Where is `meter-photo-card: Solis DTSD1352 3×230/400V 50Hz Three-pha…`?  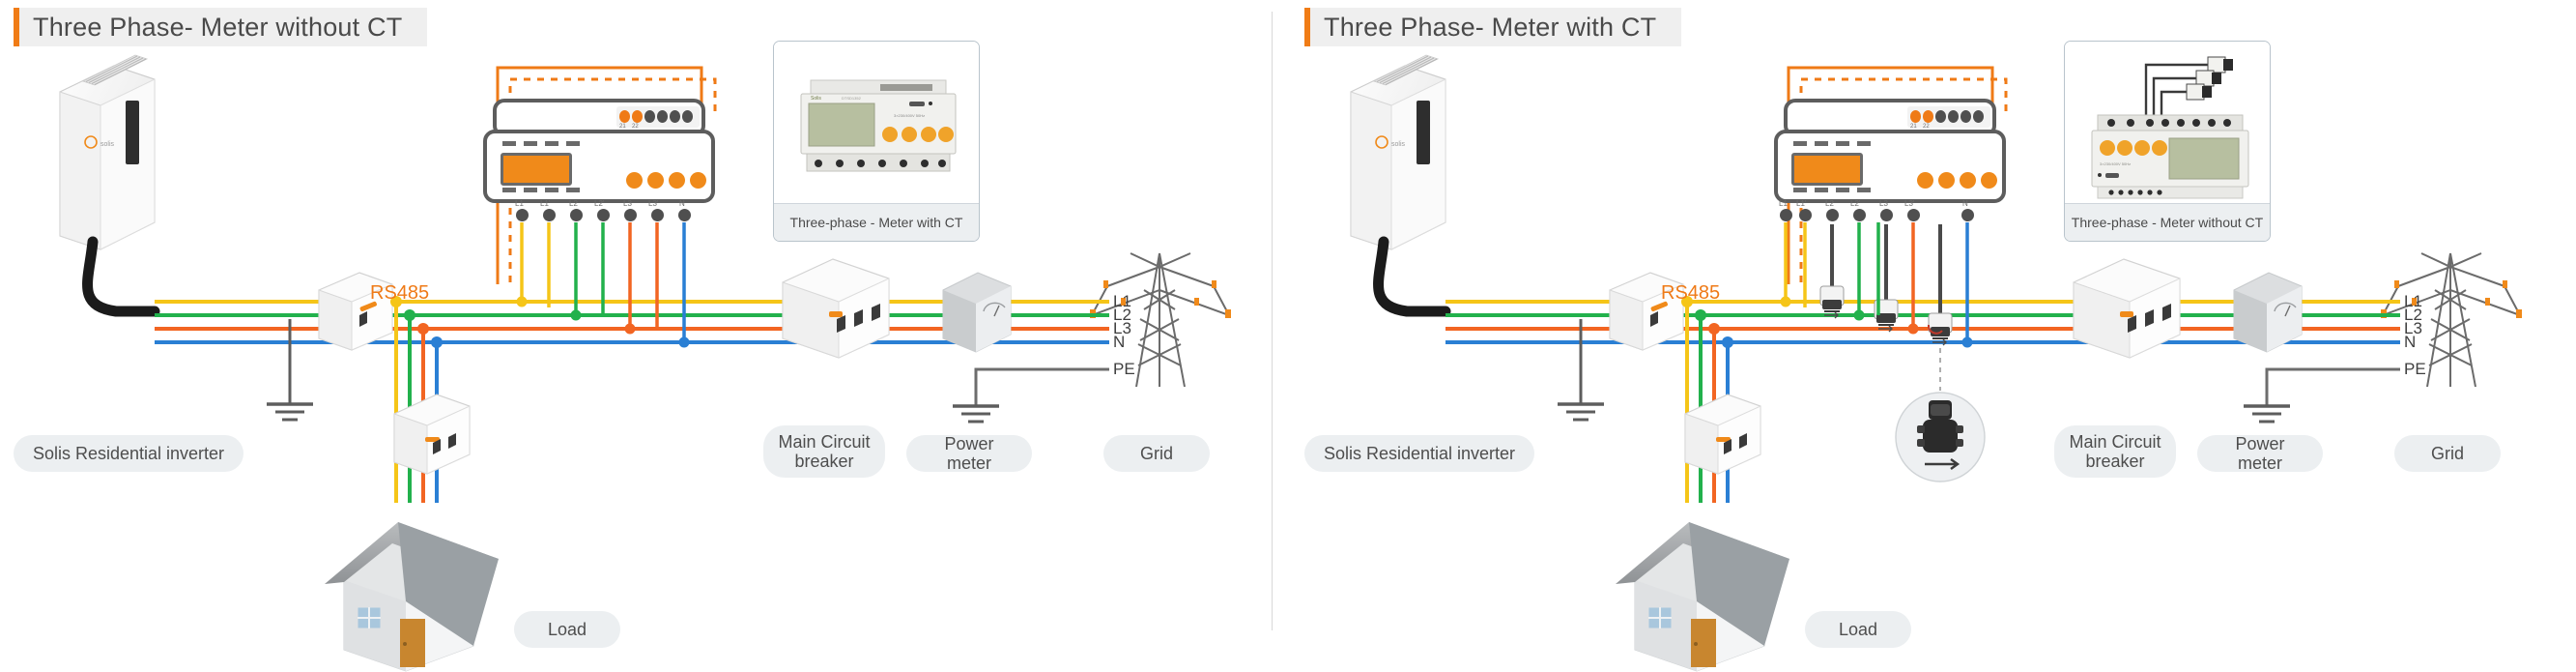
meter-photo-card: Solis DTSD1352 3×230/400V 50Hz Three-pha… is located at coordinates (877, 142).